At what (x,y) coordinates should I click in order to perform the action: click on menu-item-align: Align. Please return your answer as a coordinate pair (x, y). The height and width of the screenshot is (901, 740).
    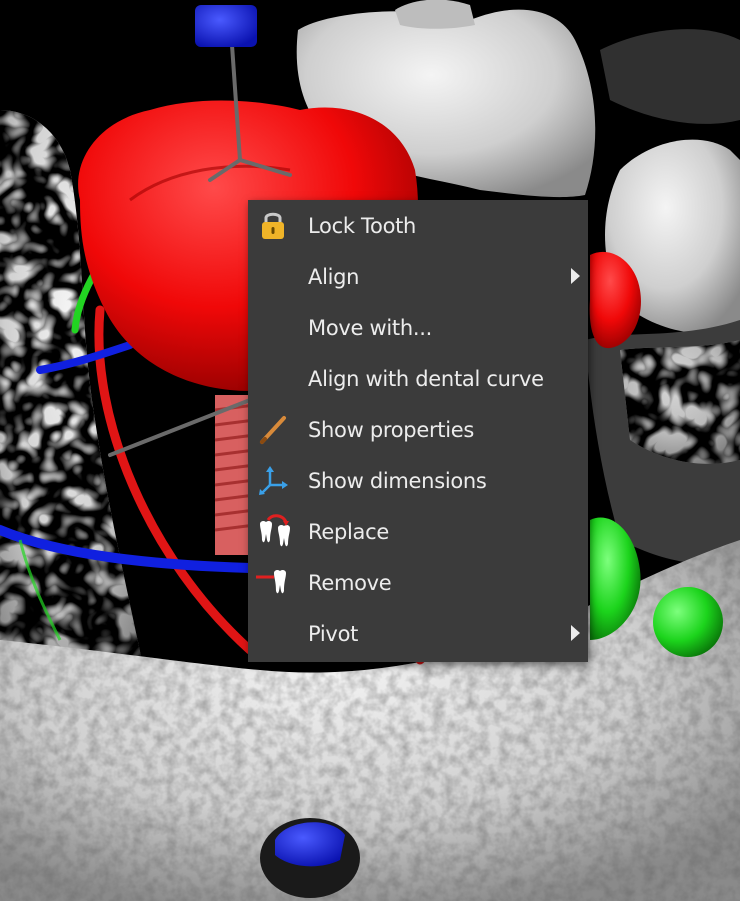
    Looking at the image, I should click on (418, 276).